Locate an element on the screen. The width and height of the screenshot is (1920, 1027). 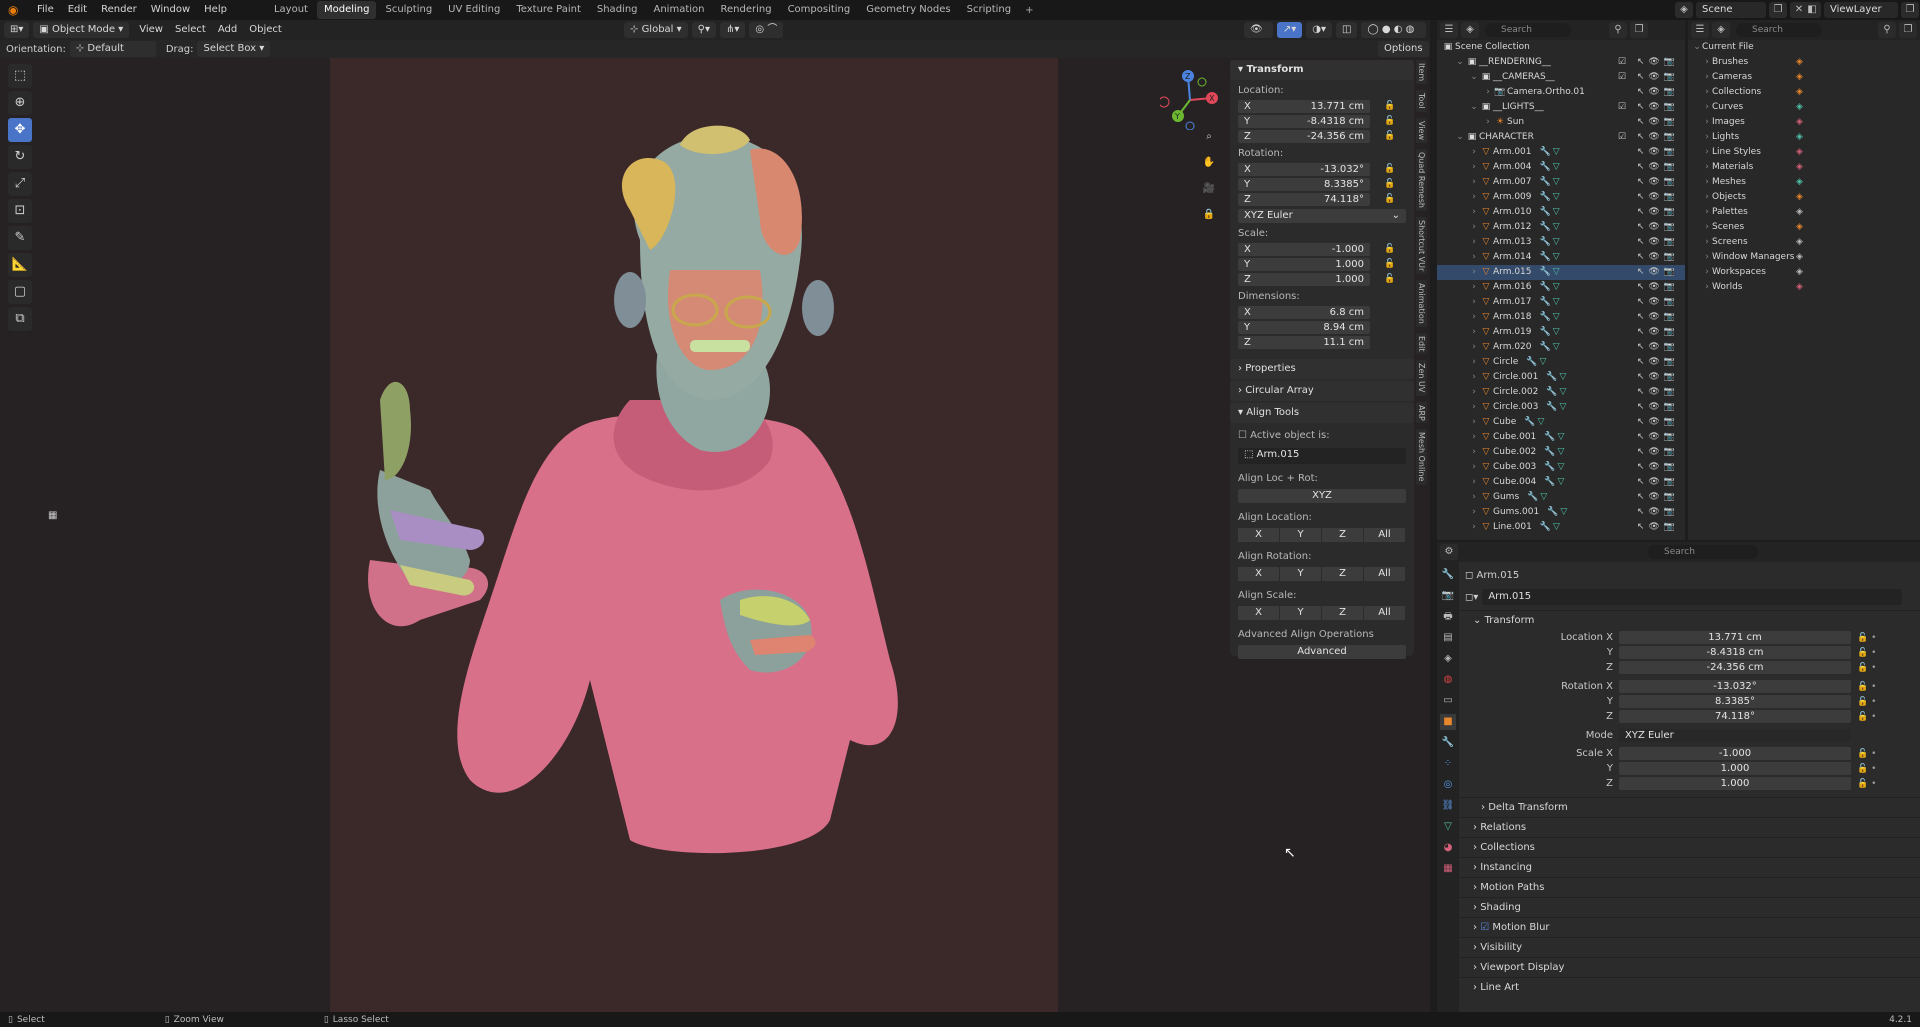
ax1-y-button: Y is located at coordinates (1300, 535).